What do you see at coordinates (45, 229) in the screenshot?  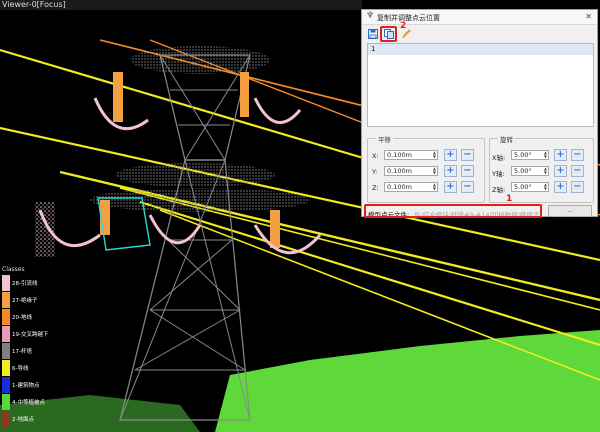 I see `jumper-points` at bounding box center [45, 229].